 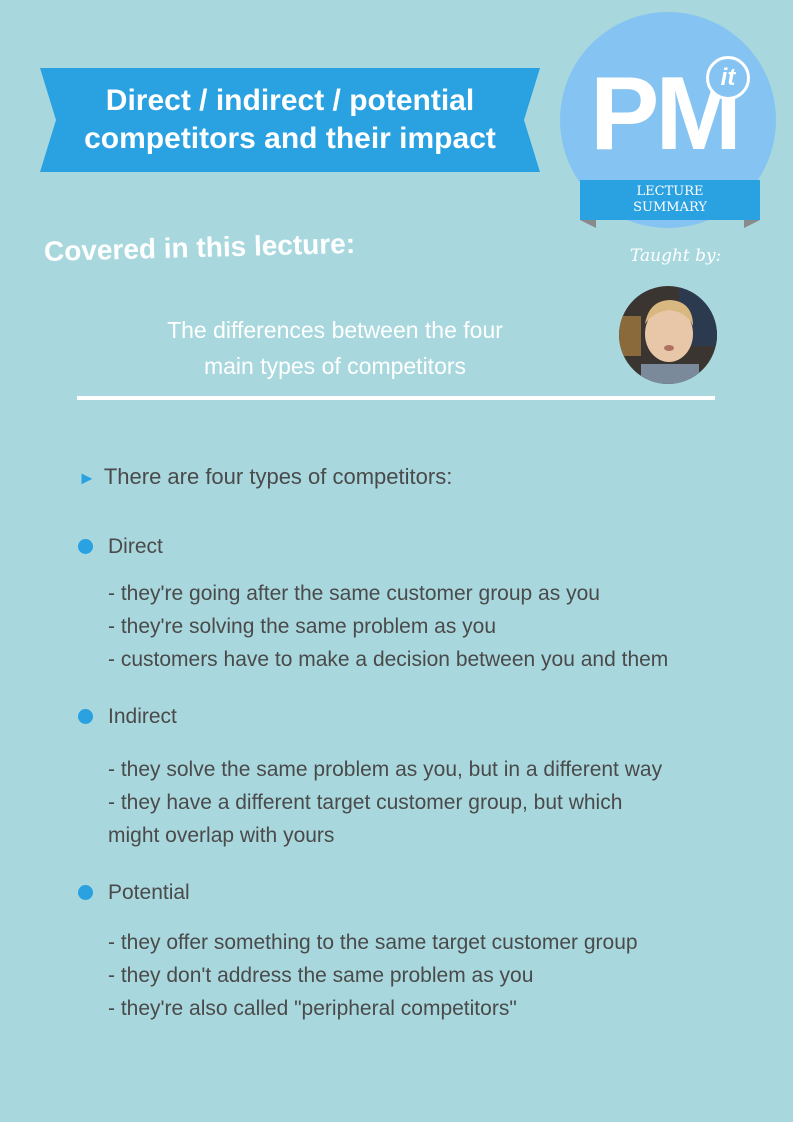 I want to click on play-arrow-icon: ►, so click(x=87, y=478).